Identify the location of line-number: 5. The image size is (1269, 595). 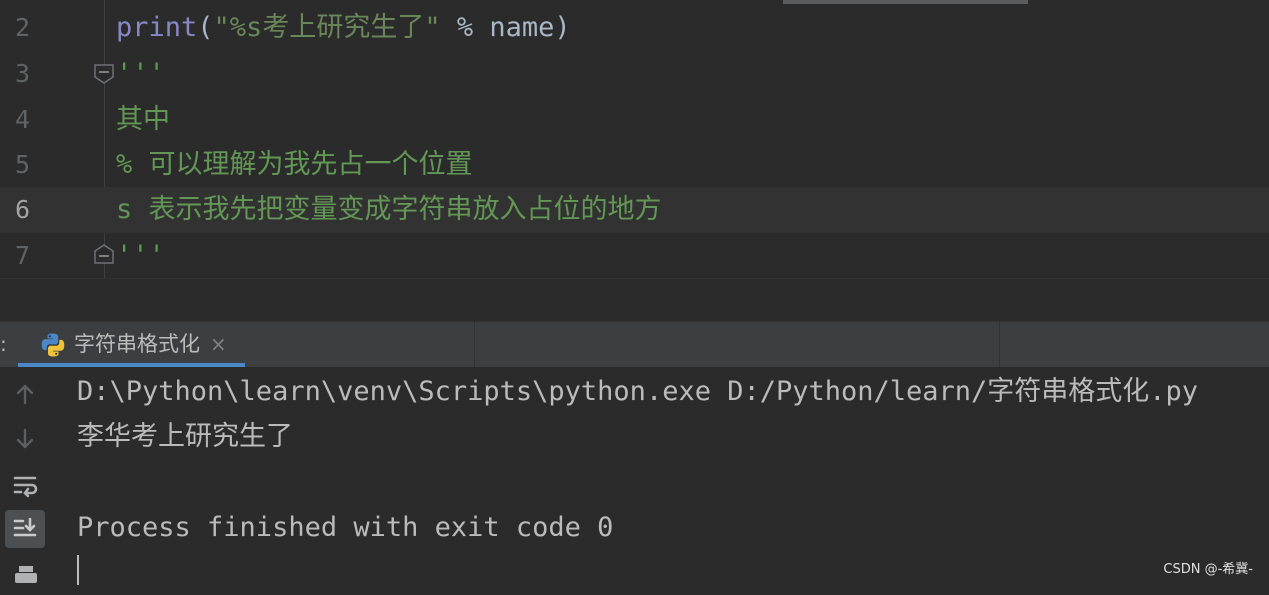
(22, 164).